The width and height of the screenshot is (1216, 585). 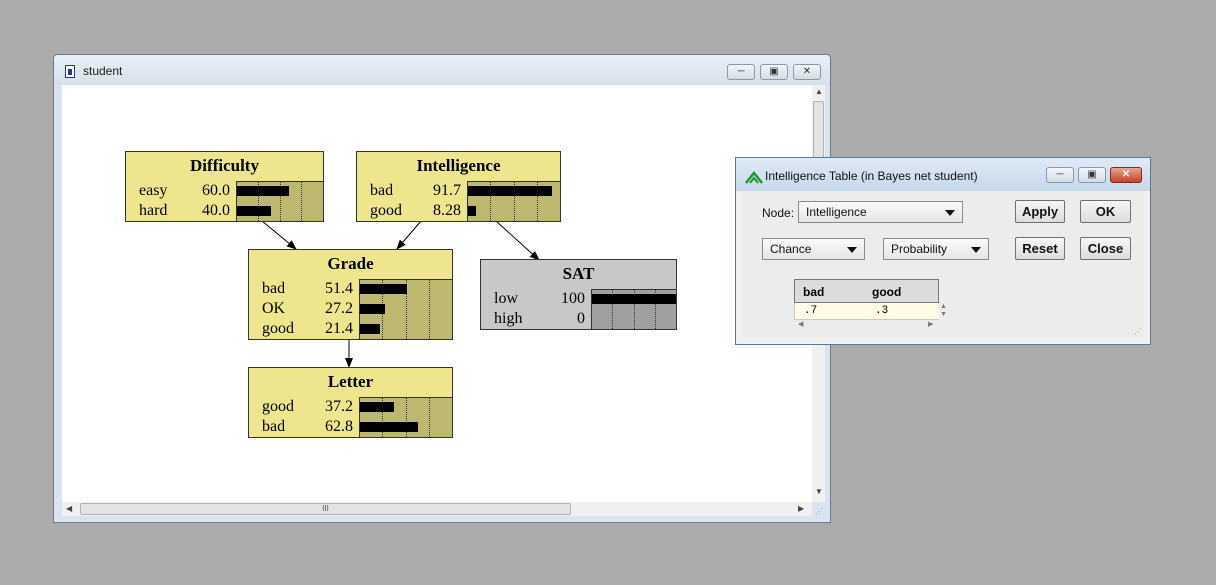 I want to click on node-state-row: high 0, so click(x=536, y=319).